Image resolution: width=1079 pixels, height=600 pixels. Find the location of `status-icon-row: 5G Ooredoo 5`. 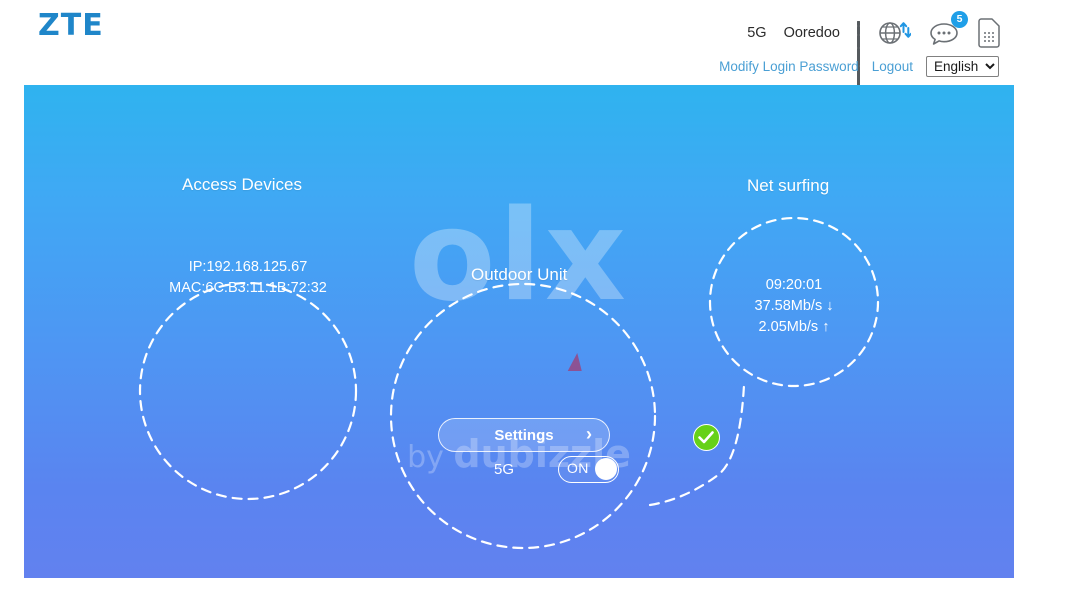

status-icon-row: 5G Ooredoo 5 is located at coordinates (874, 50).